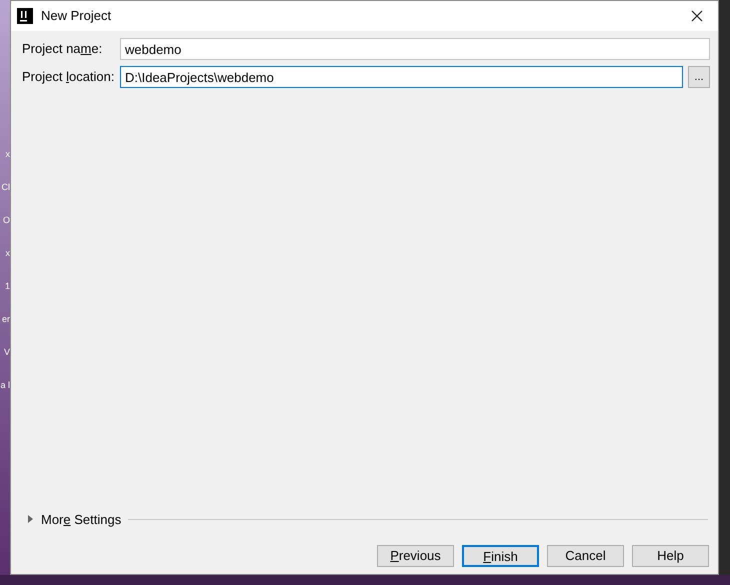 The height and width of the screenshot is (585, 730). I want to click on desktop-icon-label: Cl, so click(6, 187).